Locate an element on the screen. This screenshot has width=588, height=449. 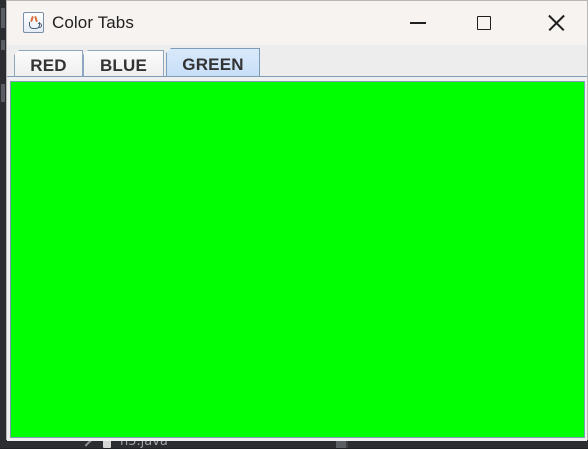
tab-strip: RED BLUE GREEN is located at coordinates (297, 61).